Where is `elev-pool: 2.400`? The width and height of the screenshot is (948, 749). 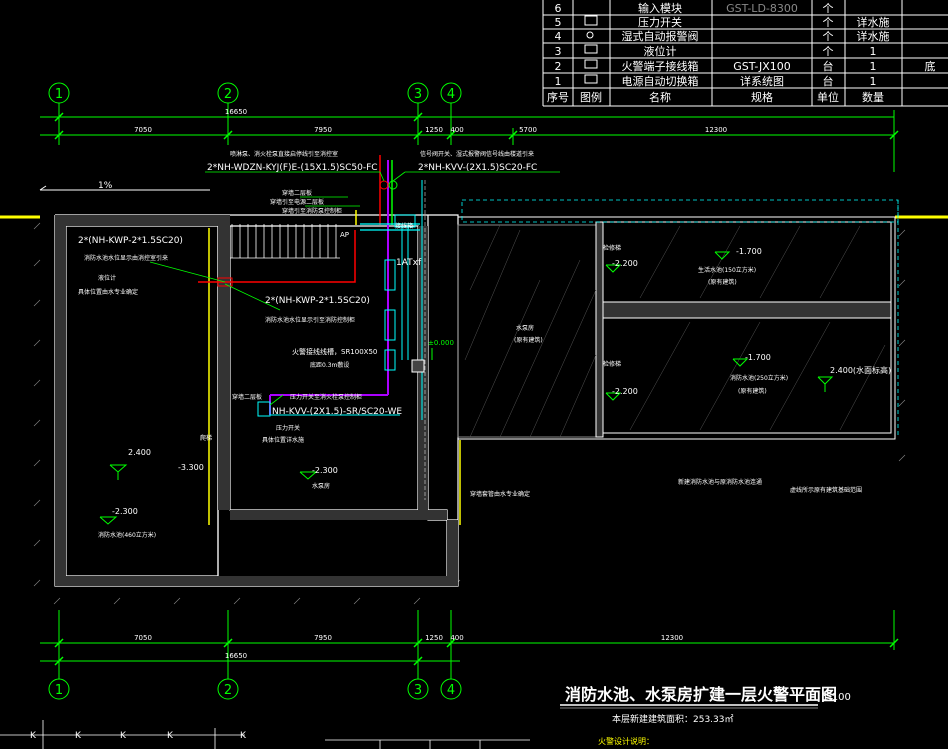
elev-pool: 2.400 is located at coordinates (139, 452).